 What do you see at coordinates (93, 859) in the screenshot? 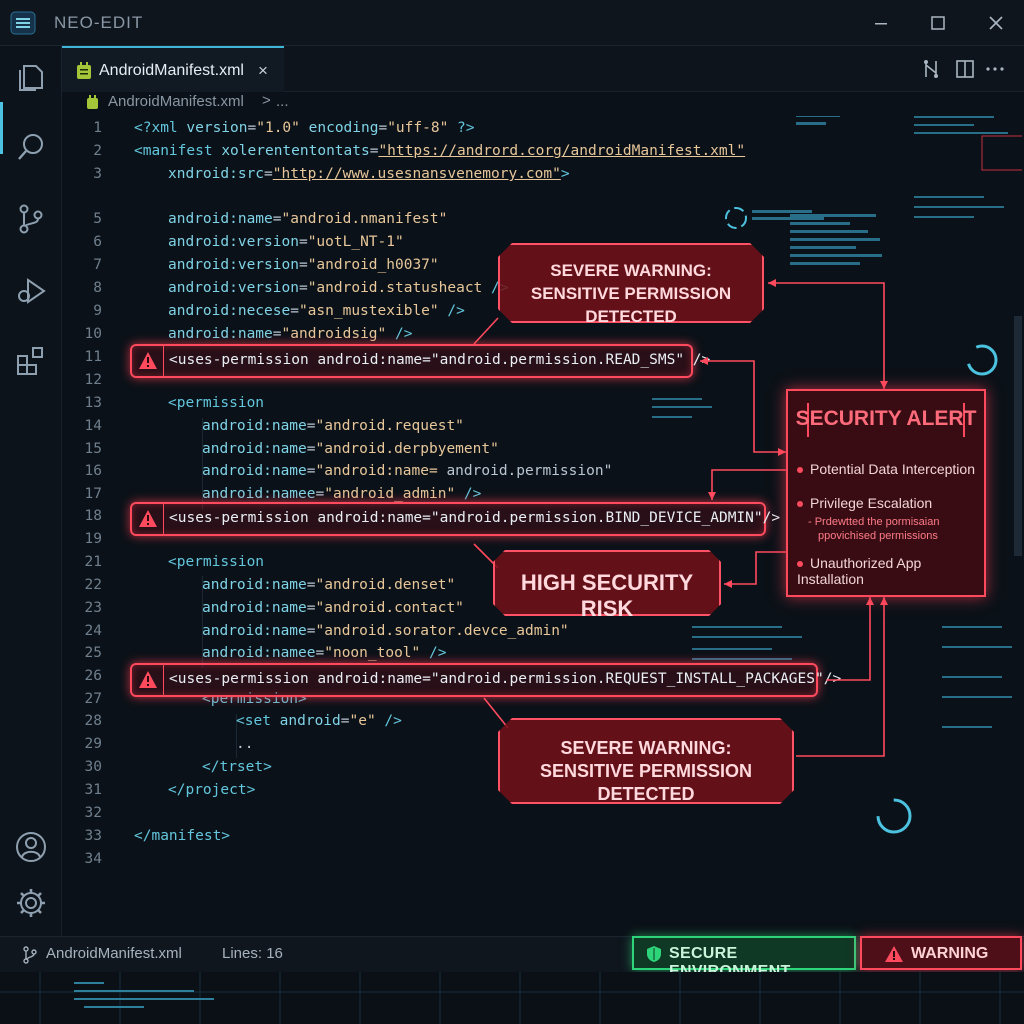
I see `line-number: 34` at bounding box center [93, 859].